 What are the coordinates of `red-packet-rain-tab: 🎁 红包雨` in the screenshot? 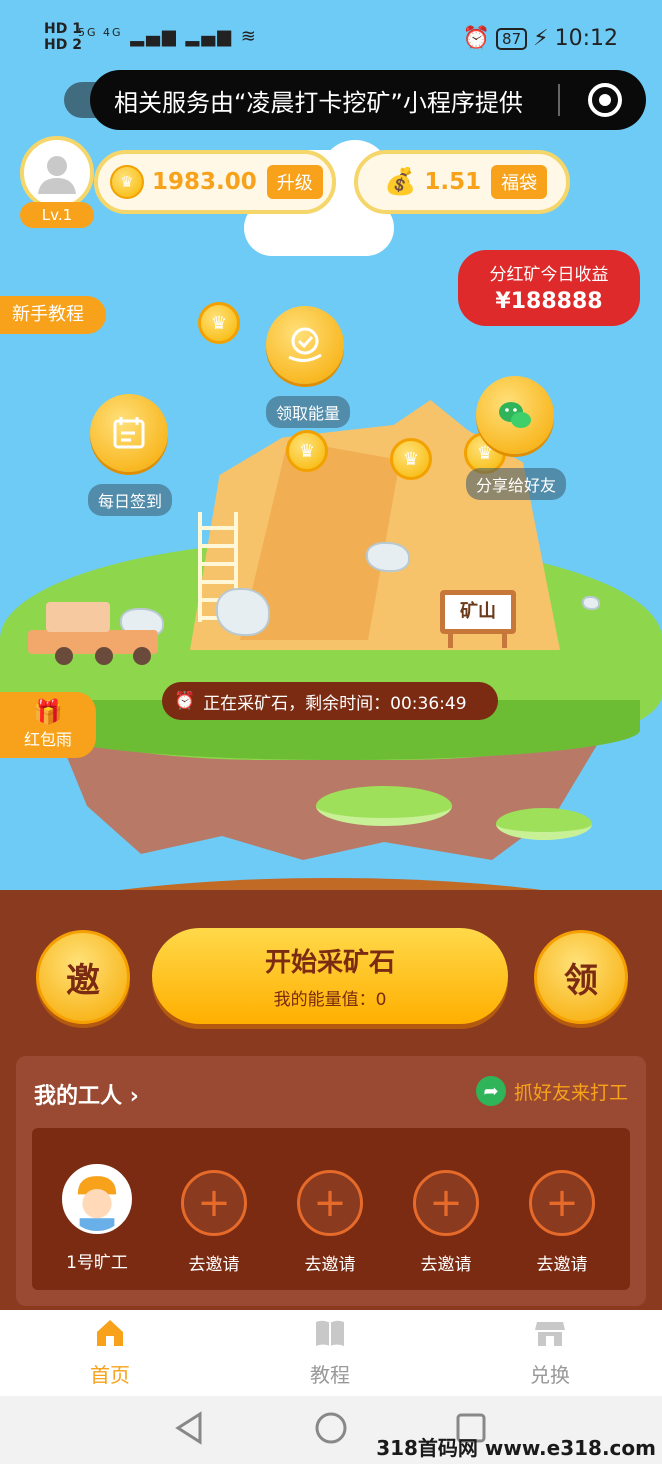 It's located at (48, 725).